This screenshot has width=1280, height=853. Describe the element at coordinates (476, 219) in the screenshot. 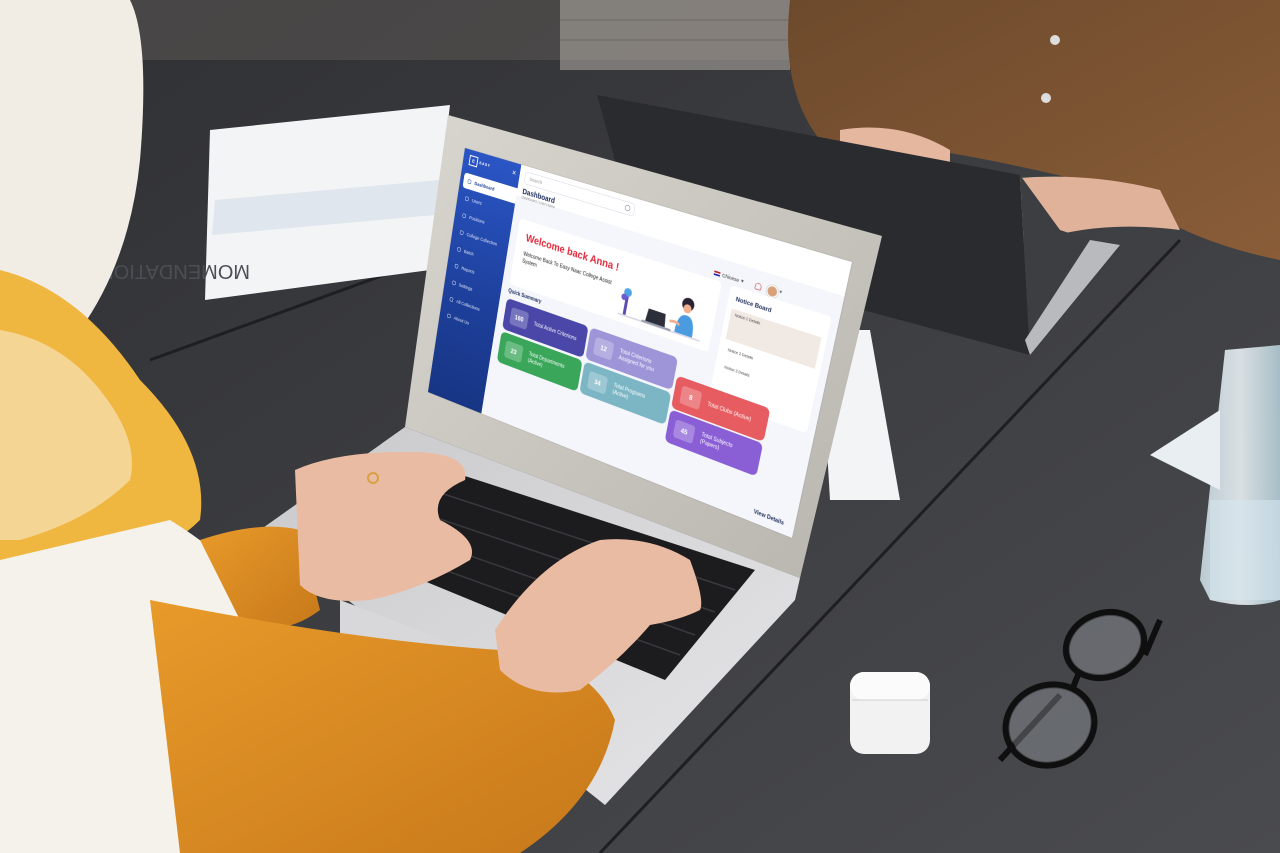

I see `sidebar-item-label: Positions` at that location.